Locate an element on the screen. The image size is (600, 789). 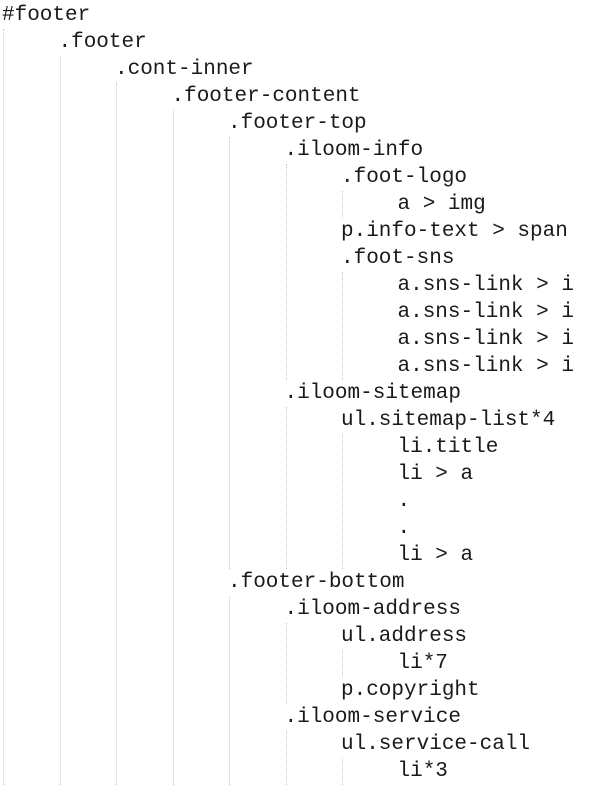
tree-line: li.title is located at coordinates (448, 447).